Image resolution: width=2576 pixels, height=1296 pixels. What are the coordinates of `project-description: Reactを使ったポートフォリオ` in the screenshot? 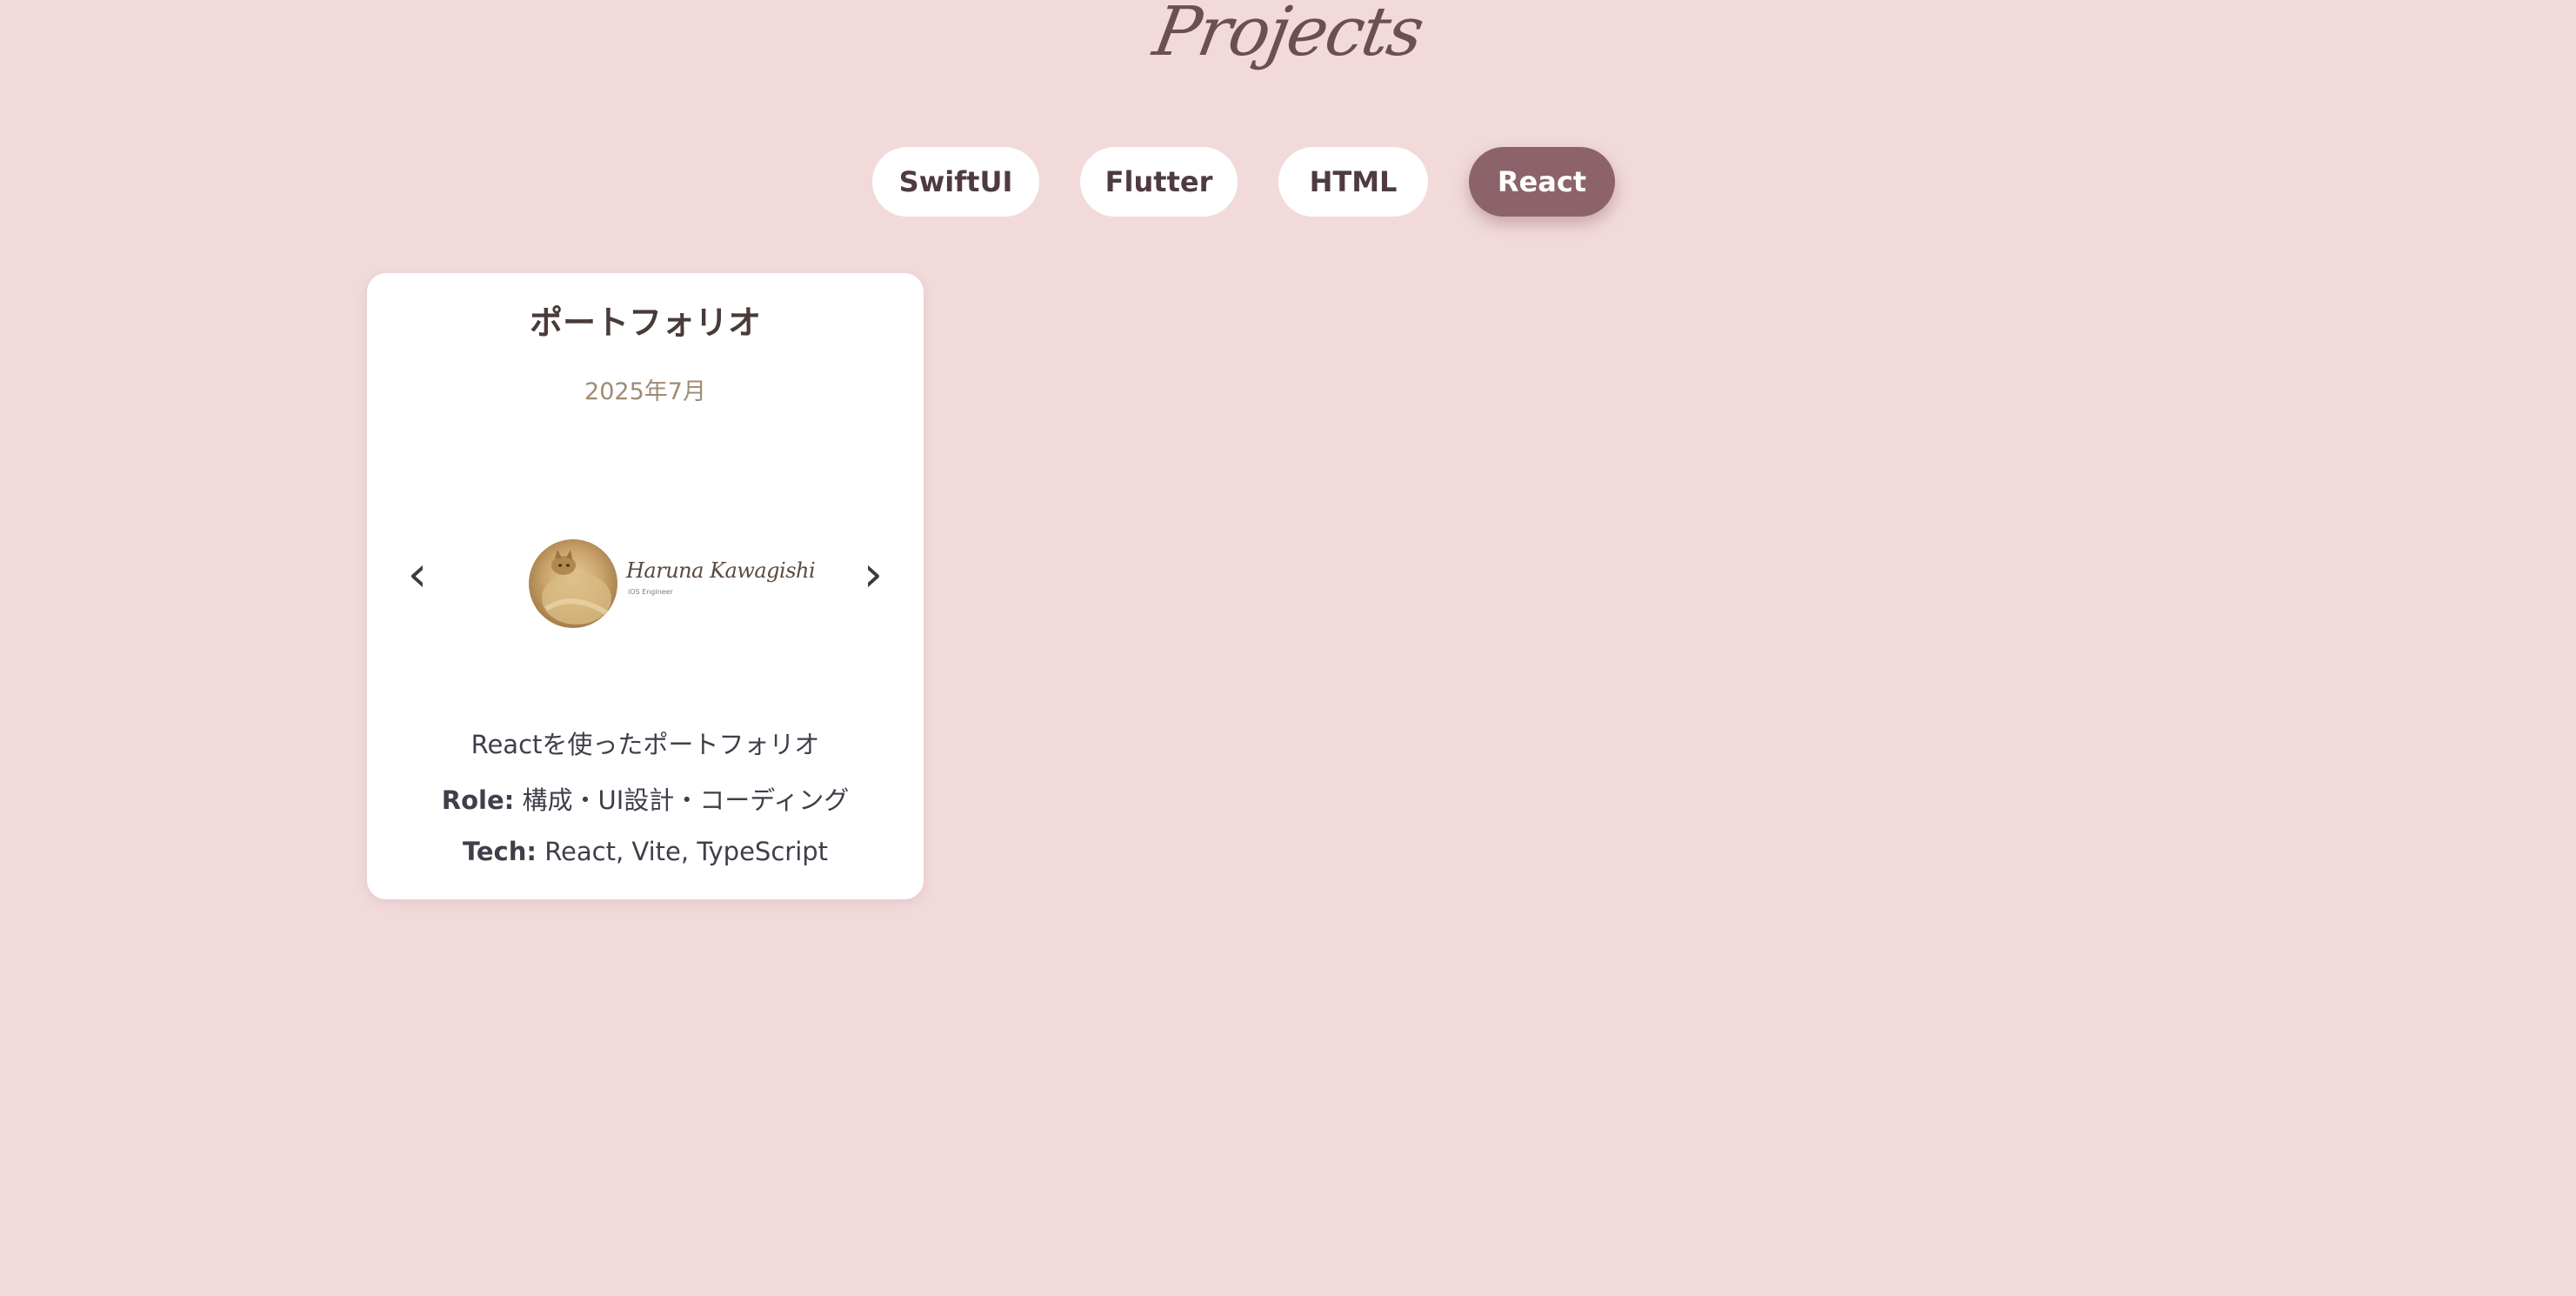 It's located at (645, 745).